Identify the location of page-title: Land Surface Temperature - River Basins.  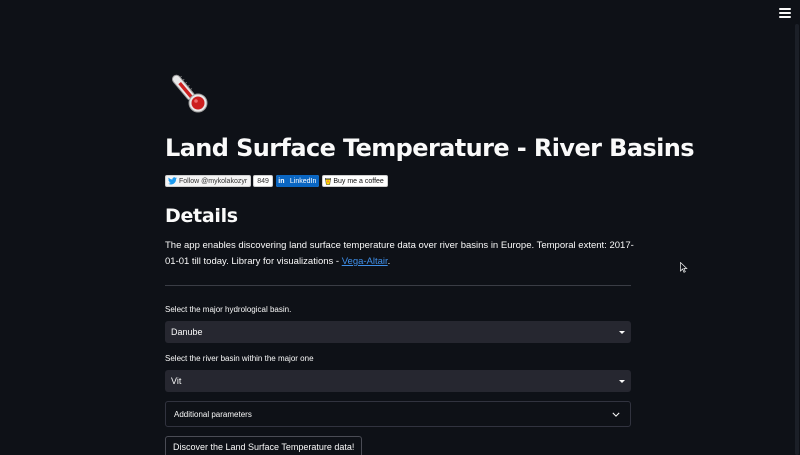
(430, 148).